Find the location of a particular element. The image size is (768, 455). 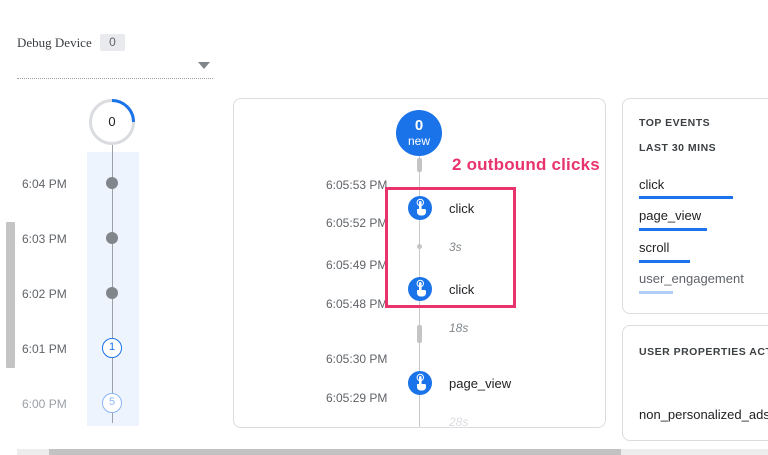

touch-icon is located at coordinates (420, 383).